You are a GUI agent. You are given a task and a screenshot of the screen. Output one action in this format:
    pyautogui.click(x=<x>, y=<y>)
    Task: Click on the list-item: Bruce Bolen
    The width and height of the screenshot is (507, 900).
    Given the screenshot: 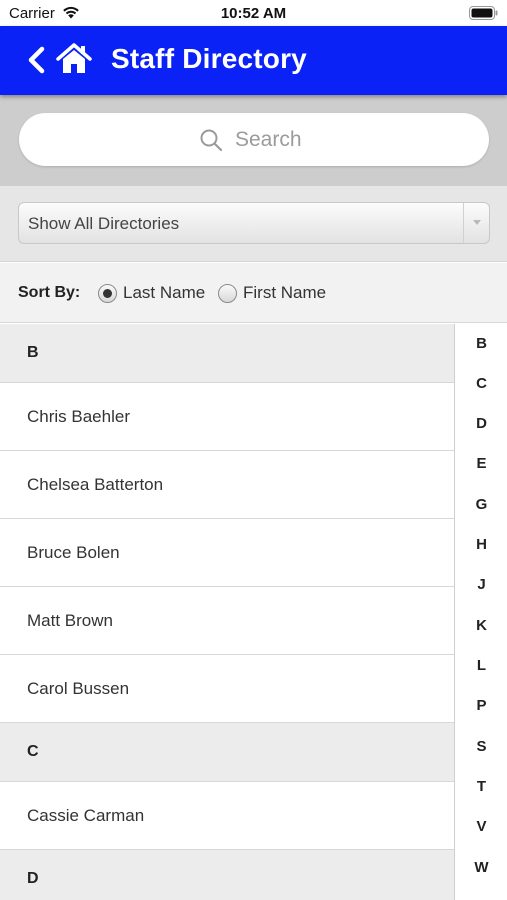 What is the action you would take?
    pyautogui.click(x=227, y=553)
    